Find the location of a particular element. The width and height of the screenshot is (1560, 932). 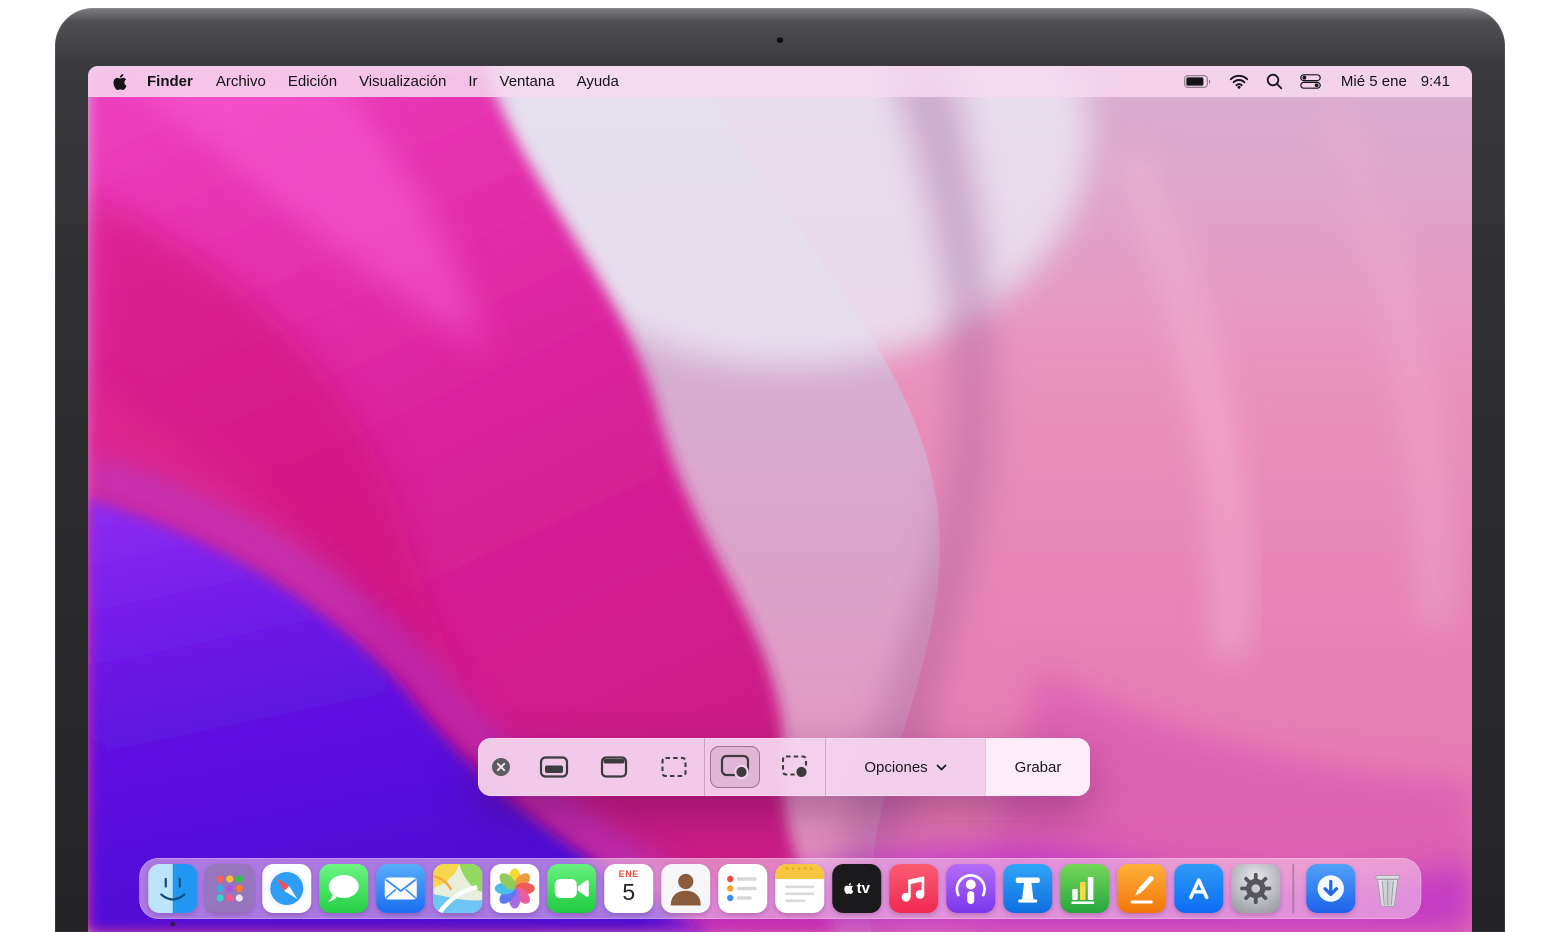

dock-facetime is located at coordinates (572, 888).